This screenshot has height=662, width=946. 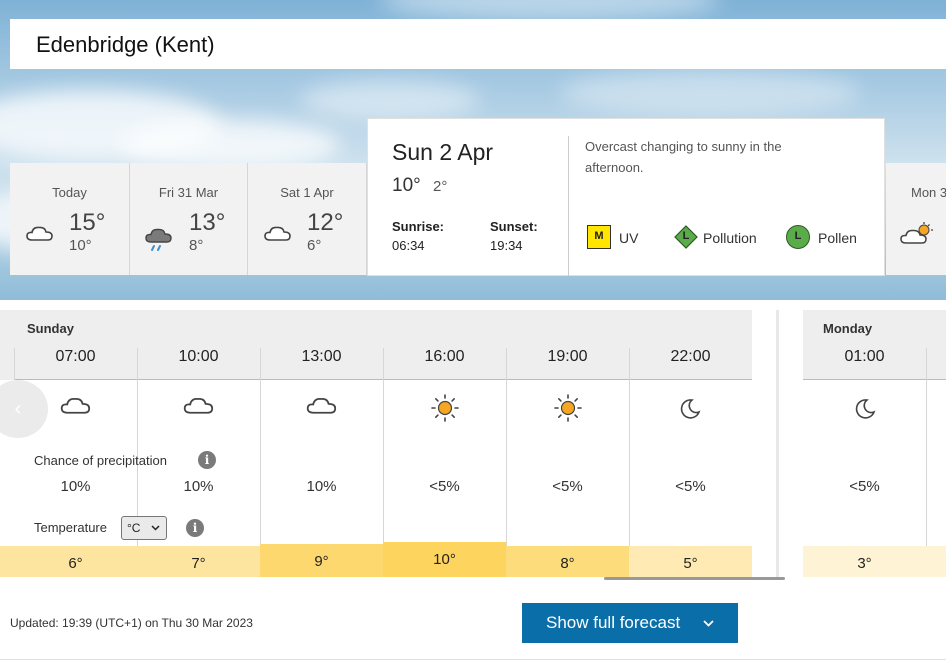 What do you see at coordinates (125, 44) in the screenshot?
I see `location-name: Edenbridge (Kent)` at bounding box center [125, 44].